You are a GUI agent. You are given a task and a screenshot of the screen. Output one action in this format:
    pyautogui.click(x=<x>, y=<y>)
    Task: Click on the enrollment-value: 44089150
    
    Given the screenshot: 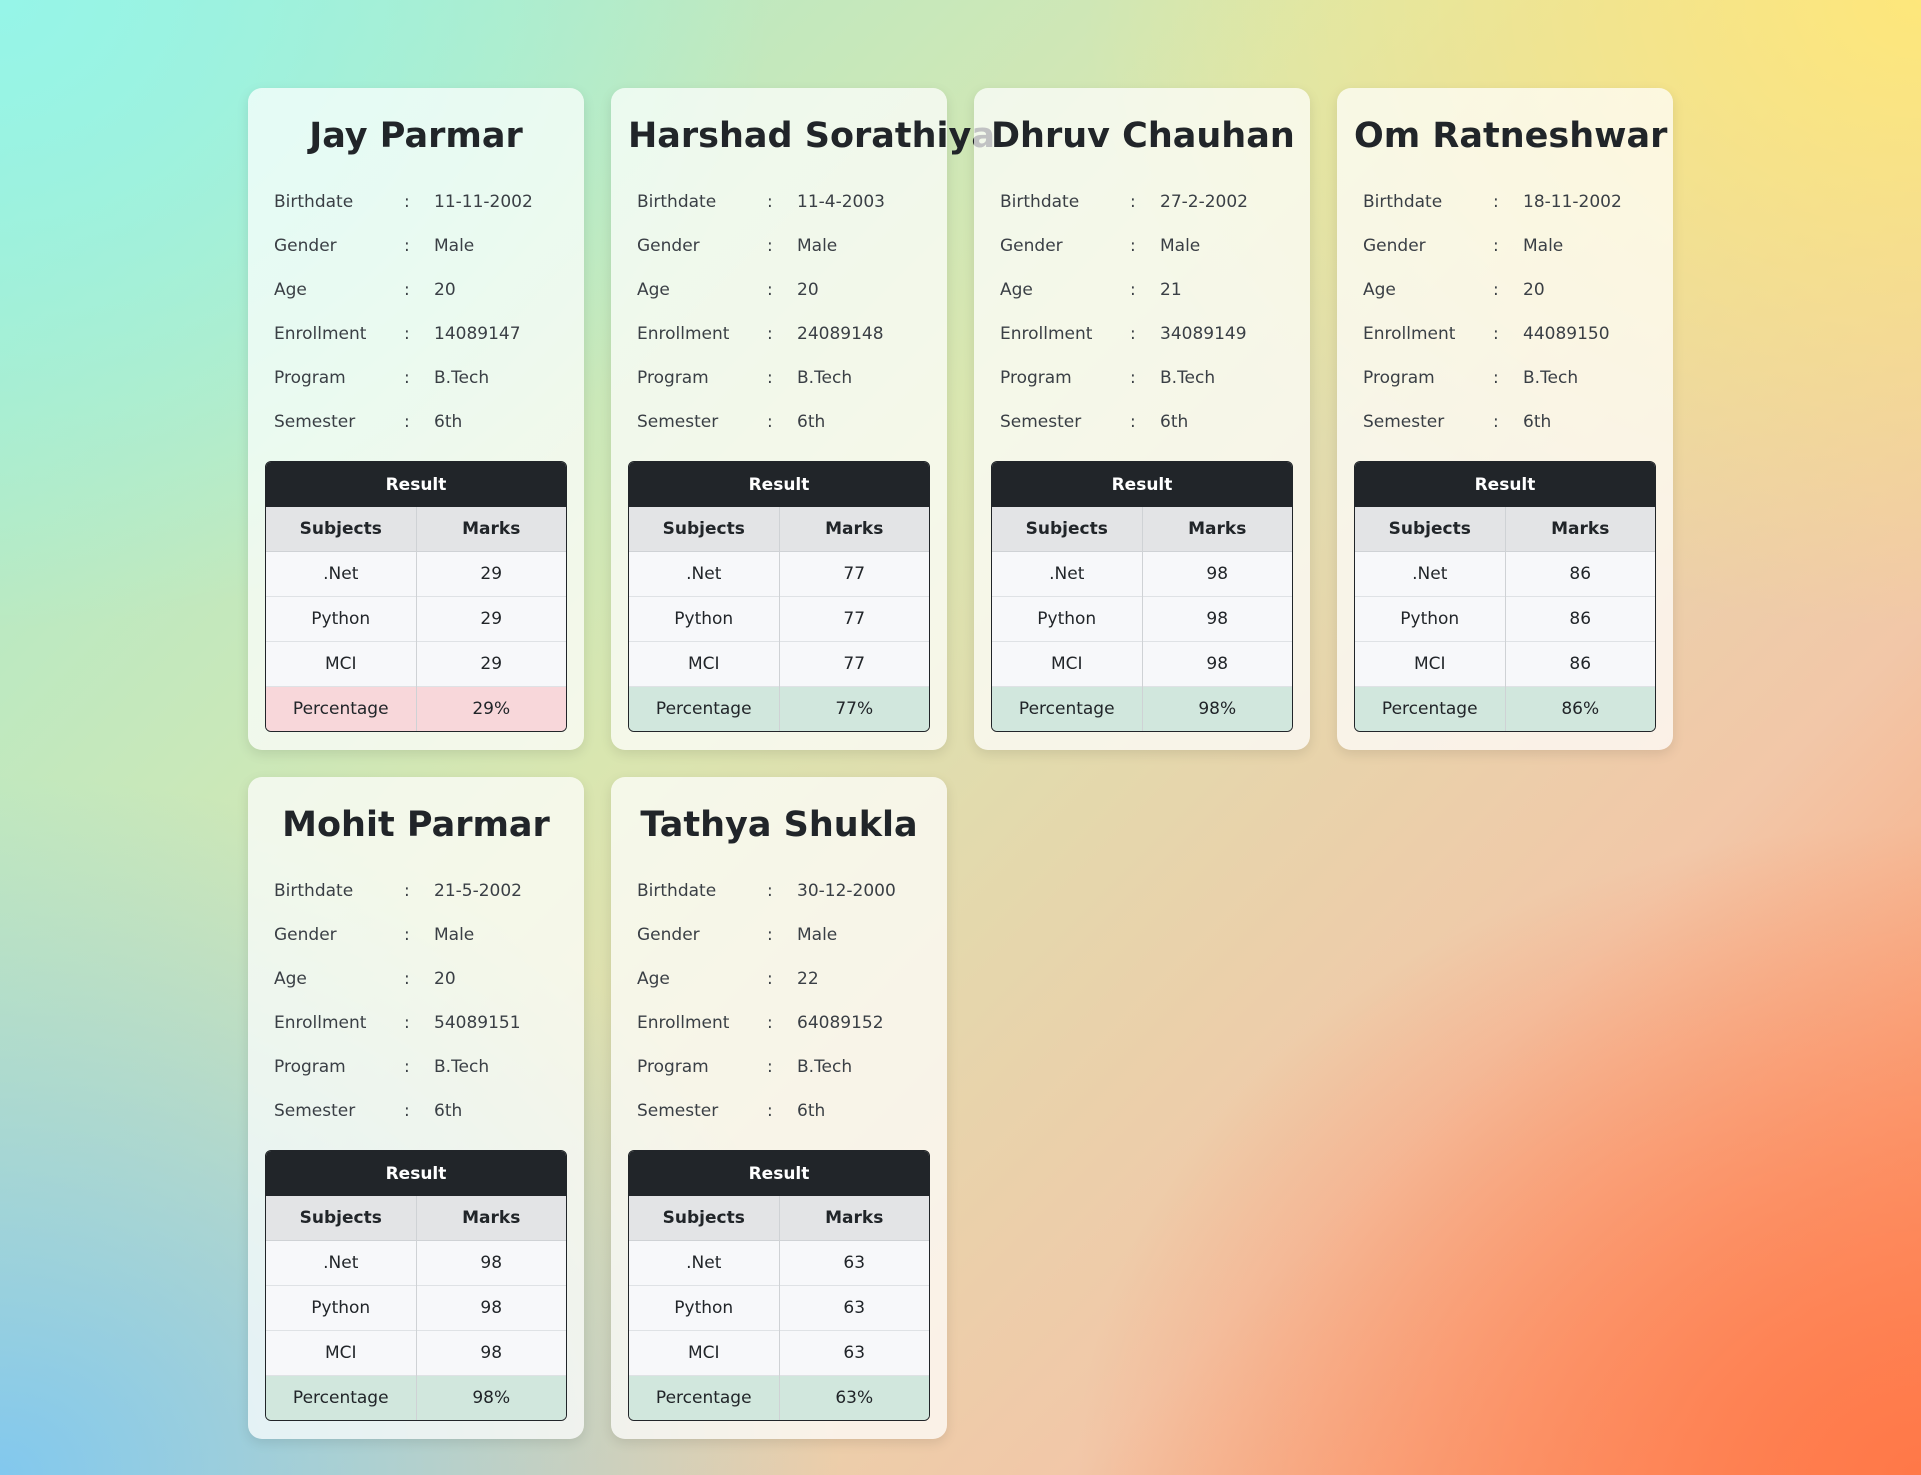 What is the action you would take?
    pyautogui.click(x=1566, y=334)
    